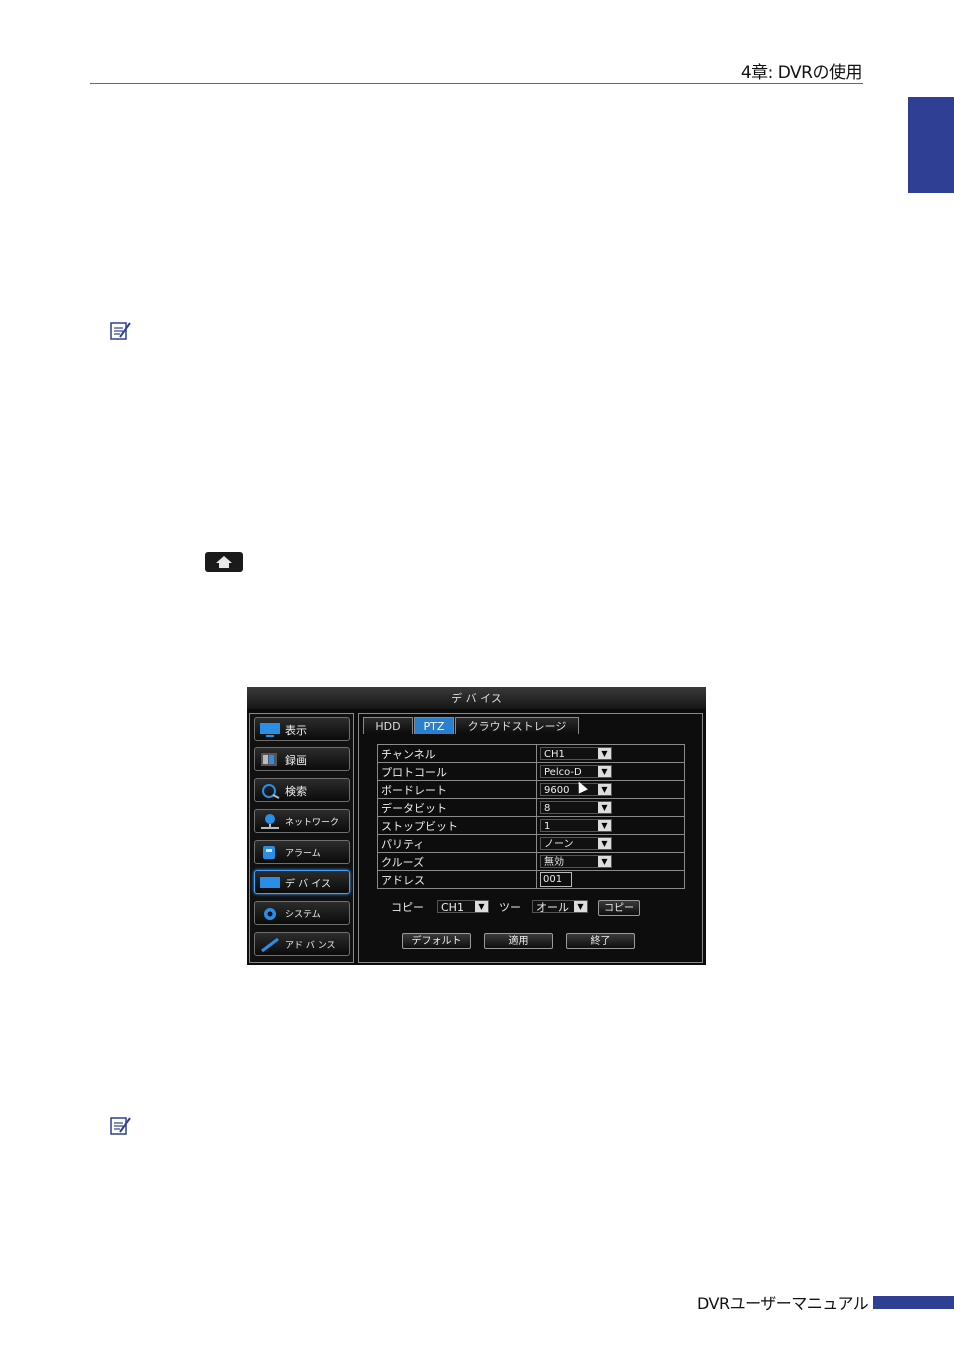  What do you see at coordinates (619, 908) in the screenshot?
I see `copy-button: コピー` at bounding box center [619, 908].